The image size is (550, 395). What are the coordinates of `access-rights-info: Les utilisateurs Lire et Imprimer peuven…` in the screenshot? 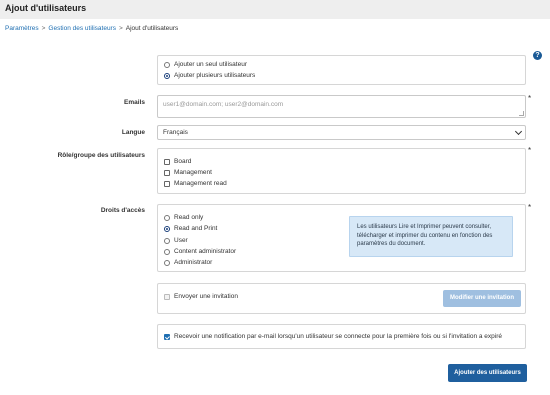 It's located at (431, 236).